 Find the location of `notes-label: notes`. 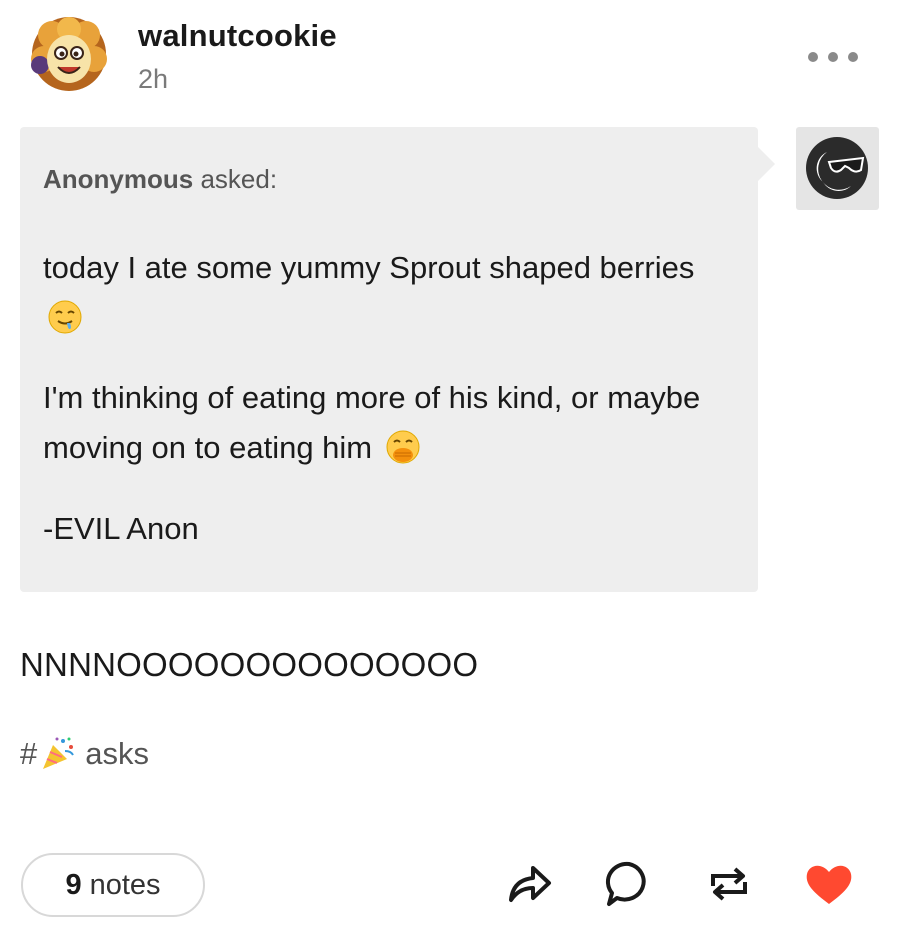

notes-label: notes is located at coordinates (125, 884).